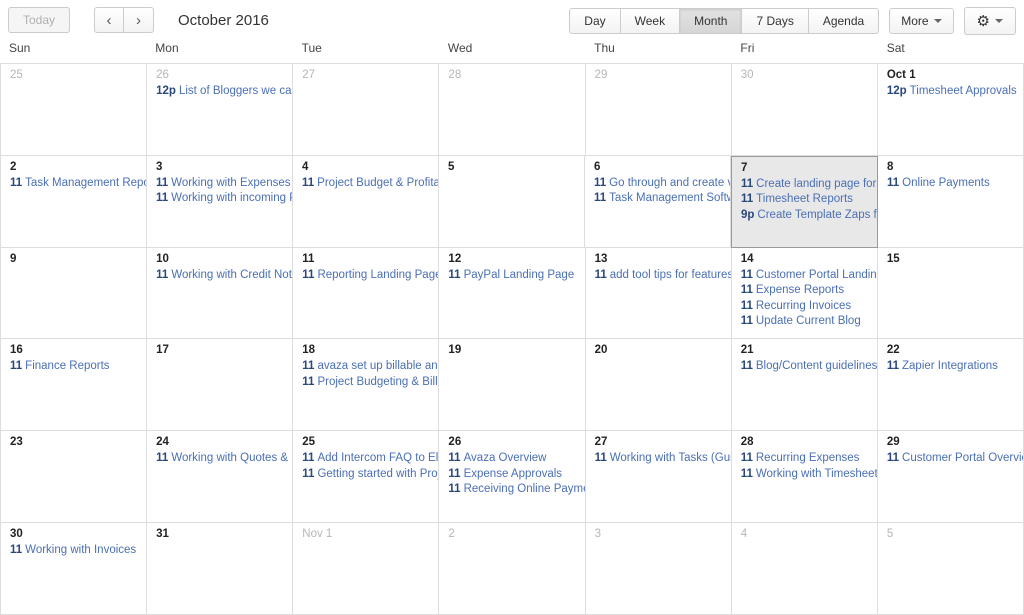  What do you see at coordinates (711, 21) in the screenshot?
I see `view-button-month: Month` at bounding box center [711, 21].